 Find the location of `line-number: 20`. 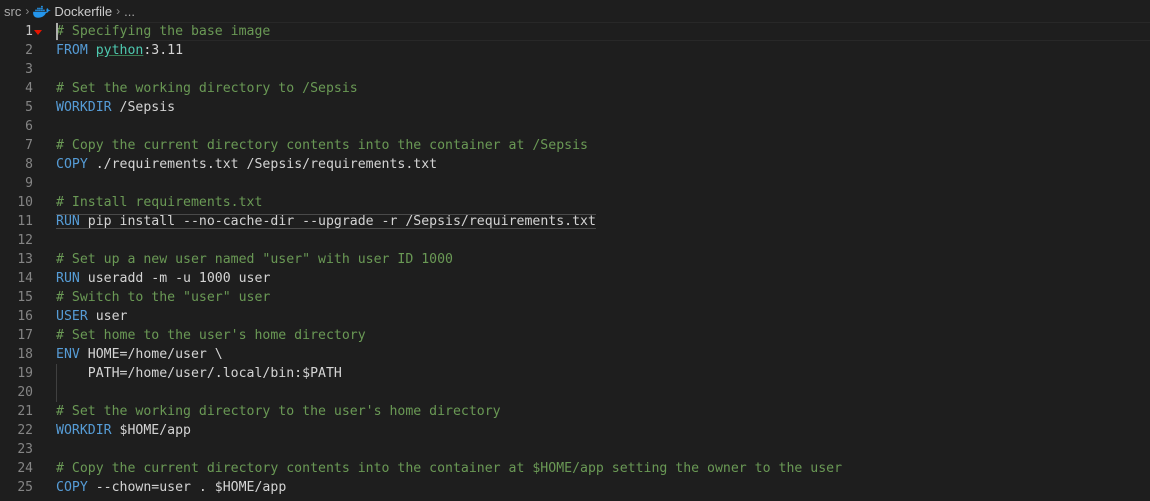

line-number: 20 is located at coordinates (25, 392).